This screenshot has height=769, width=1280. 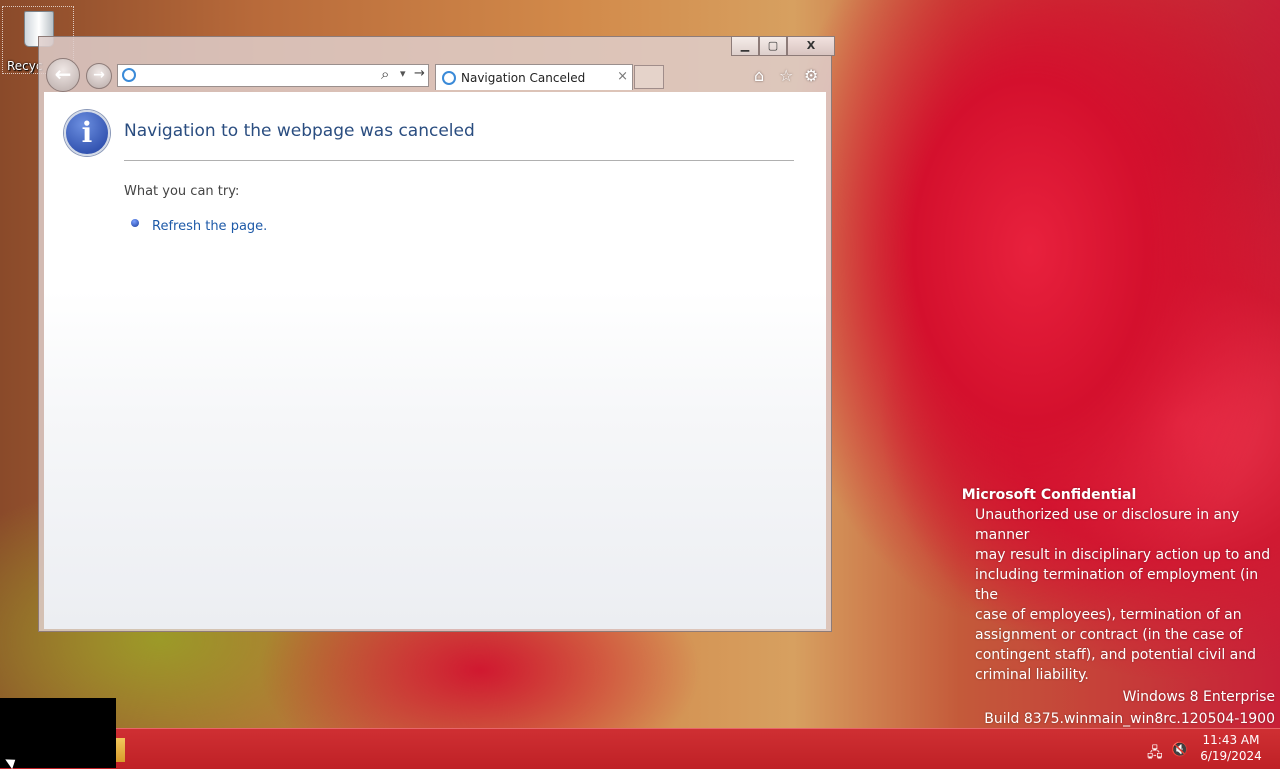 What do you see at coordinates (811, 46) in the screenshot?
I see `close-window-button: X` at bounding box center [811, 46].